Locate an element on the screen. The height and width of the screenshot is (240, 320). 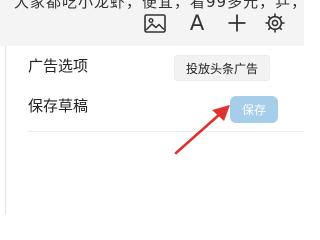
font-glyph: A is located at coordinates (197, 22).